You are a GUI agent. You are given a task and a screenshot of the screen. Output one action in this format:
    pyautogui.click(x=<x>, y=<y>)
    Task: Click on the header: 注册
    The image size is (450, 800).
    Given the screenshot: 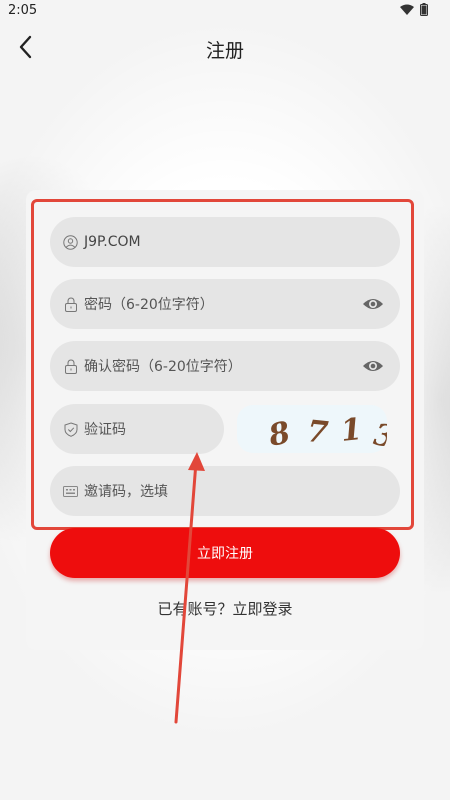 What is the action you would take?
    pyautogui.click(x=225, y=49)
    